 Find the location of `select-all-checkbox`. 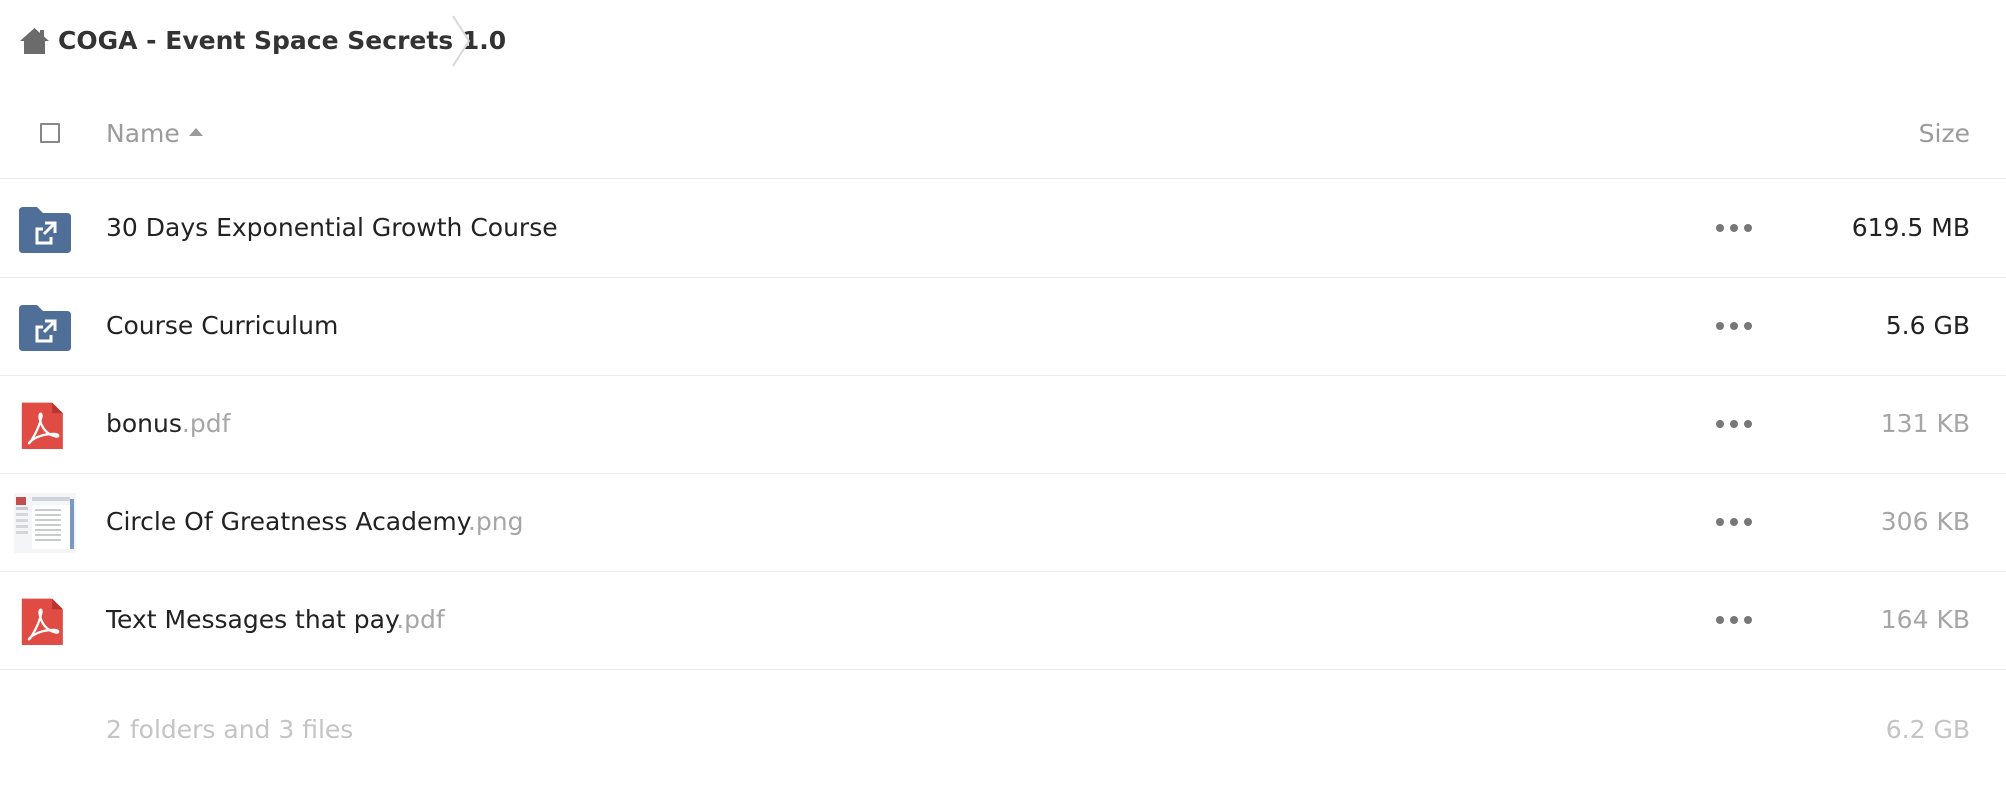

select-all-checkbox is located at coordinates (50, 133).